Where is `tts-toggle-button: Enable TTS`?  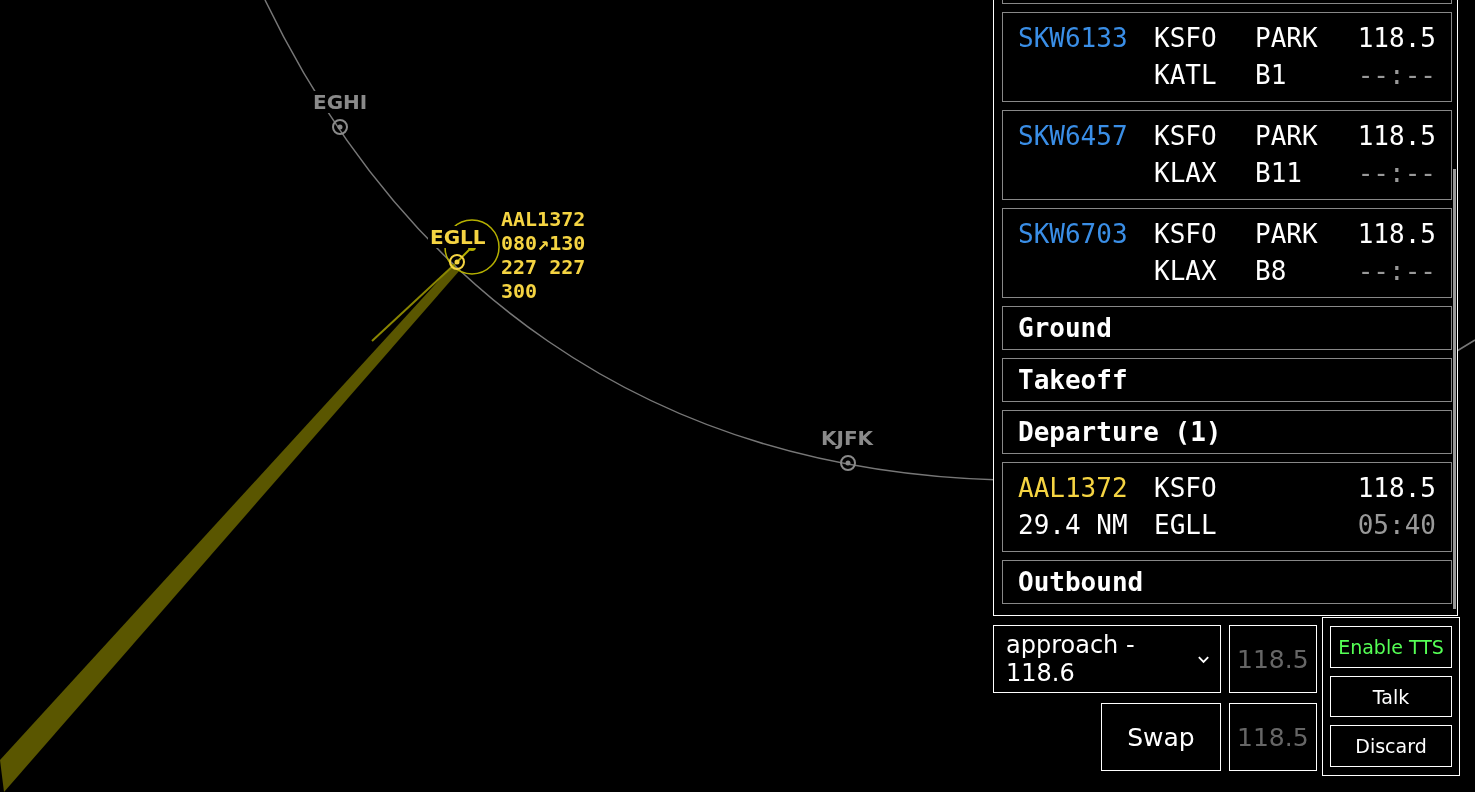
tts-toggle-button: Enable TTS is located at coordinates (1391, 647).